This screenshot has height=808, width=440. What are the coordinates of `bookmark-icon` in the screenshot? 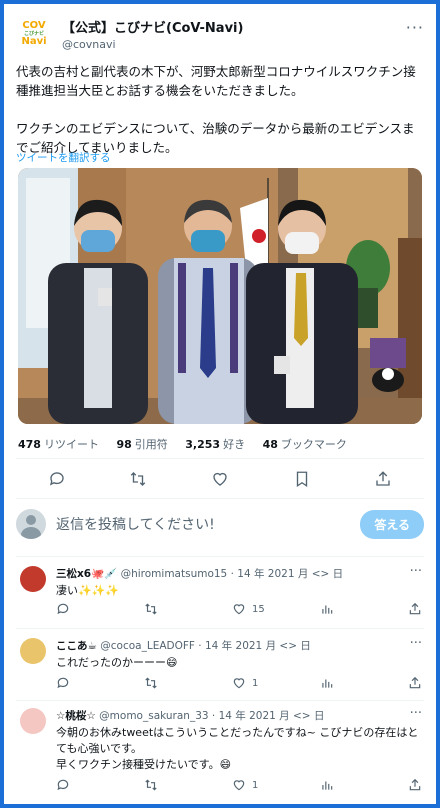 It's located at (302, 479).